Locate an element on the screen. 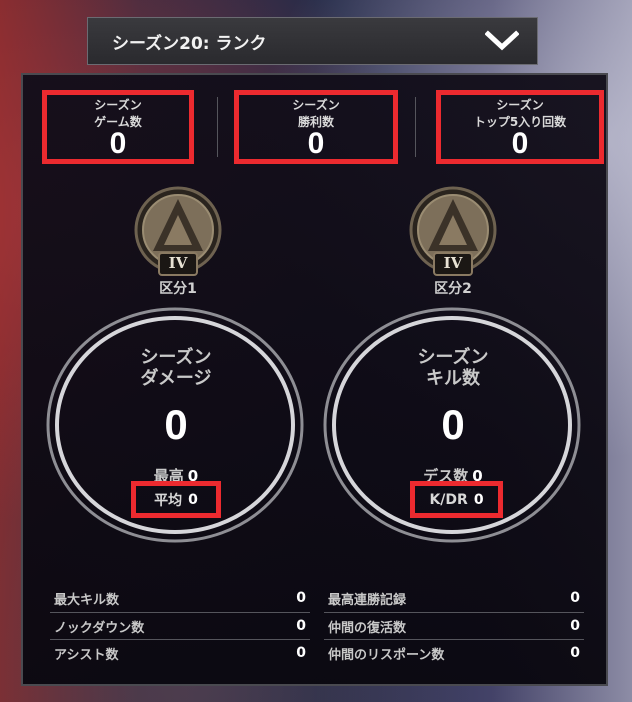  respawns-value: 0 is located at coordinates (575, 653).